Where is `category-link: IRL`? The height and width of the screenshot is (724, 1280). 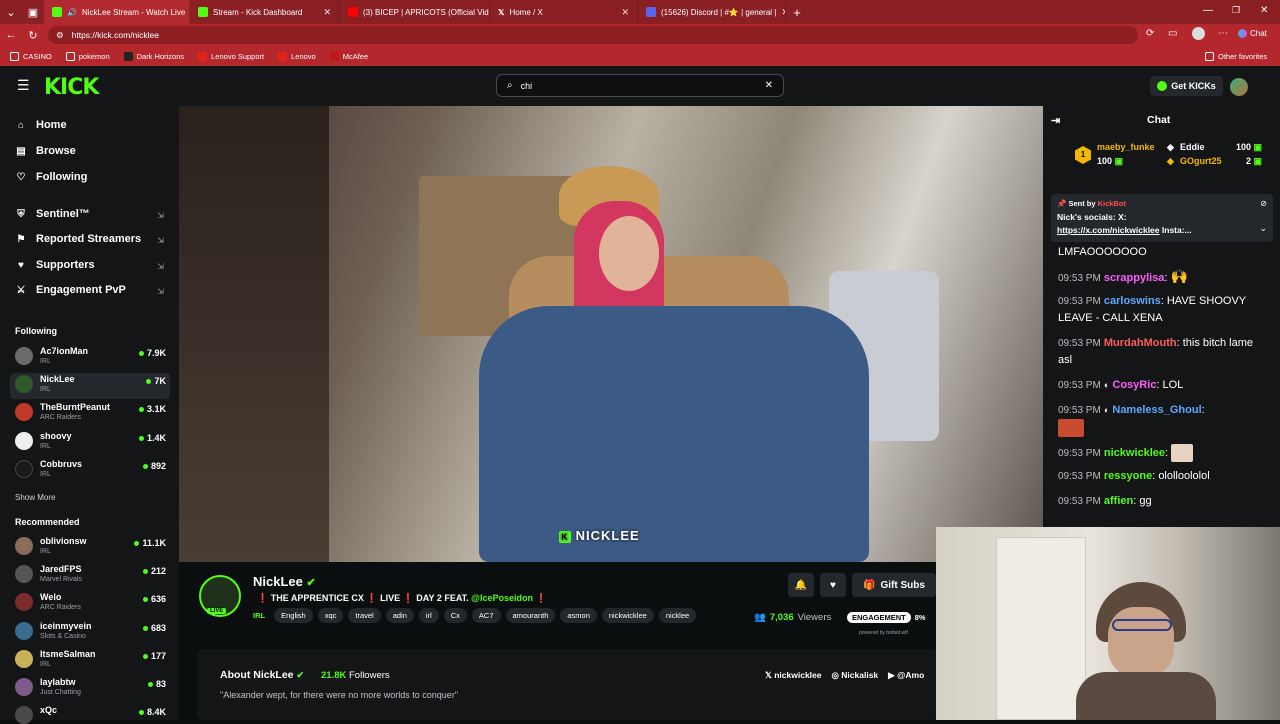 category-link: IRL is located at coordinates (259, 615).